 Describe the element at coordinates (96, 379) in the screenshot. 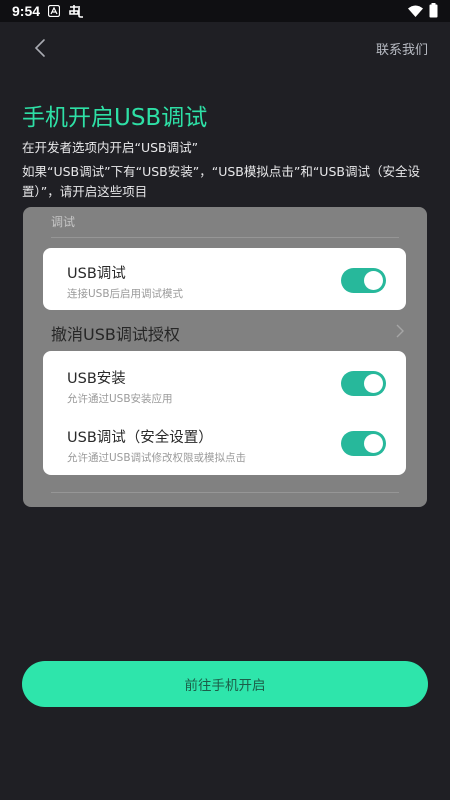

I see `usb-install-title: USB安装` at that location.